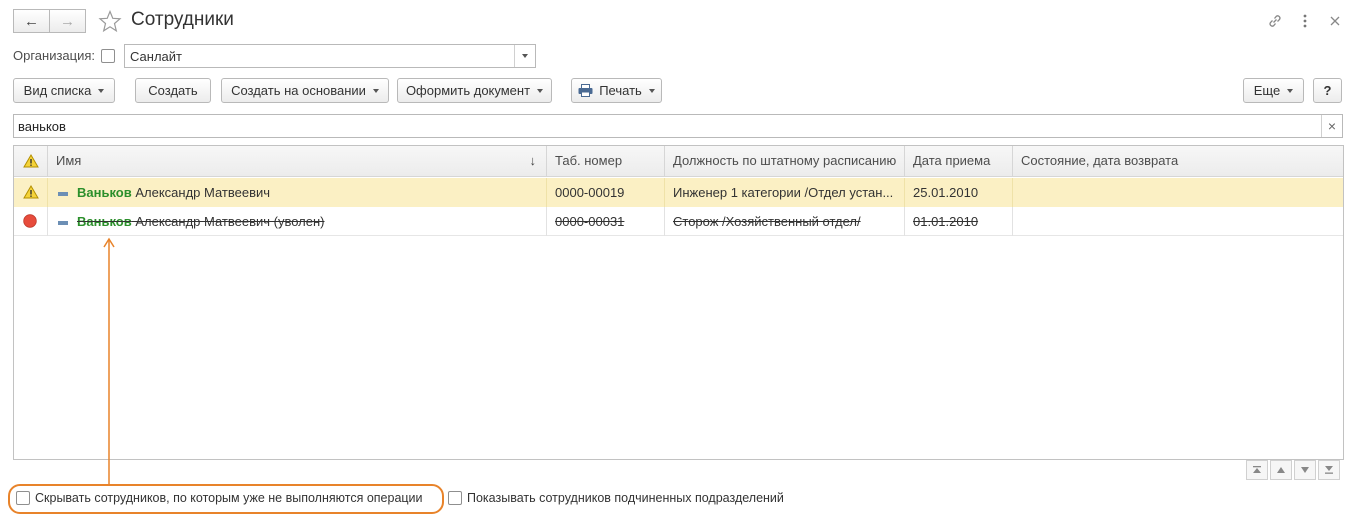  What do you see at coordinates (952, 160) in the screenshot?
I see `header-hire-date-label: Дата приема` at bounding box center [952, 160].